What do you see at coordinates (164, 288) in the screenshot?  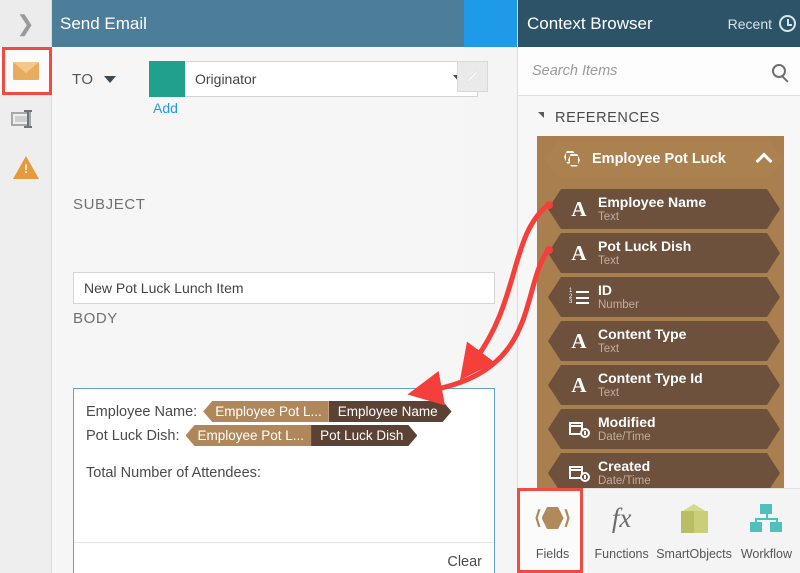 I see `subject-value: New Pot Luck Lunch Item` at bounding box center [164, 288].